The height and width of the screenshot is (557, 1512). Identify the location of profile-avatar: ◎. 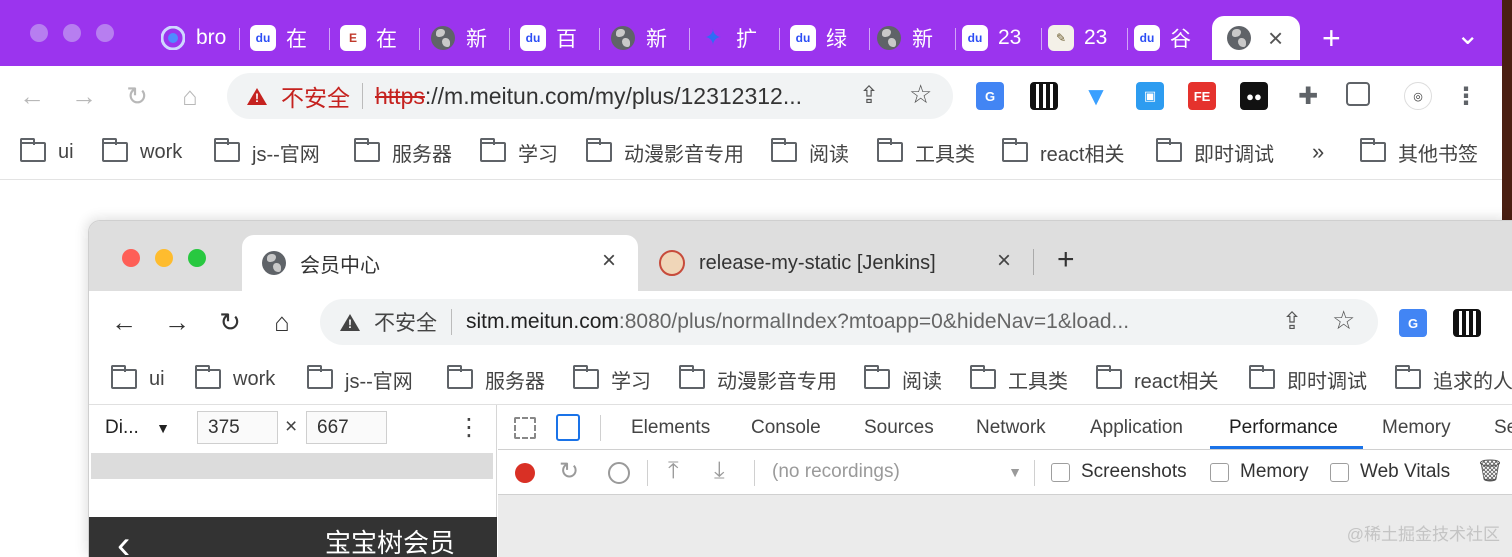
(1418, 96).